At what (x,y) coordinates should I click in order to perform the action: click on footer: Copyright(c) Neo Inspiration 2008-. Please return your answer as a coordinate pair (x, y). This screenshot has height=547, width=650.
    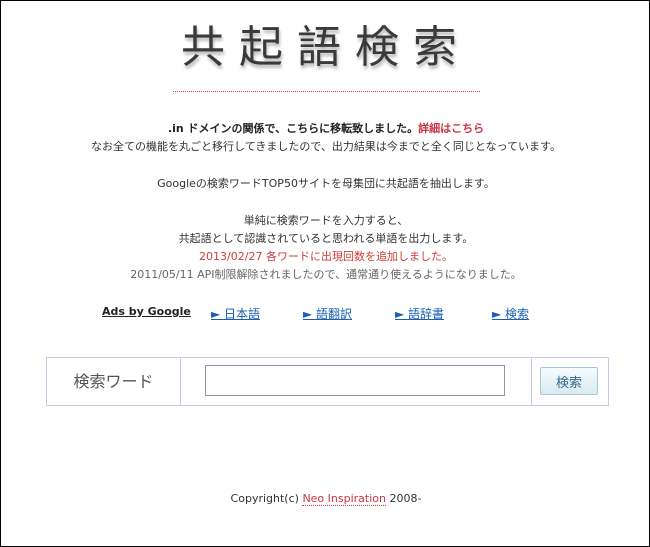
    Looking at the image, I should click on (325, 499).